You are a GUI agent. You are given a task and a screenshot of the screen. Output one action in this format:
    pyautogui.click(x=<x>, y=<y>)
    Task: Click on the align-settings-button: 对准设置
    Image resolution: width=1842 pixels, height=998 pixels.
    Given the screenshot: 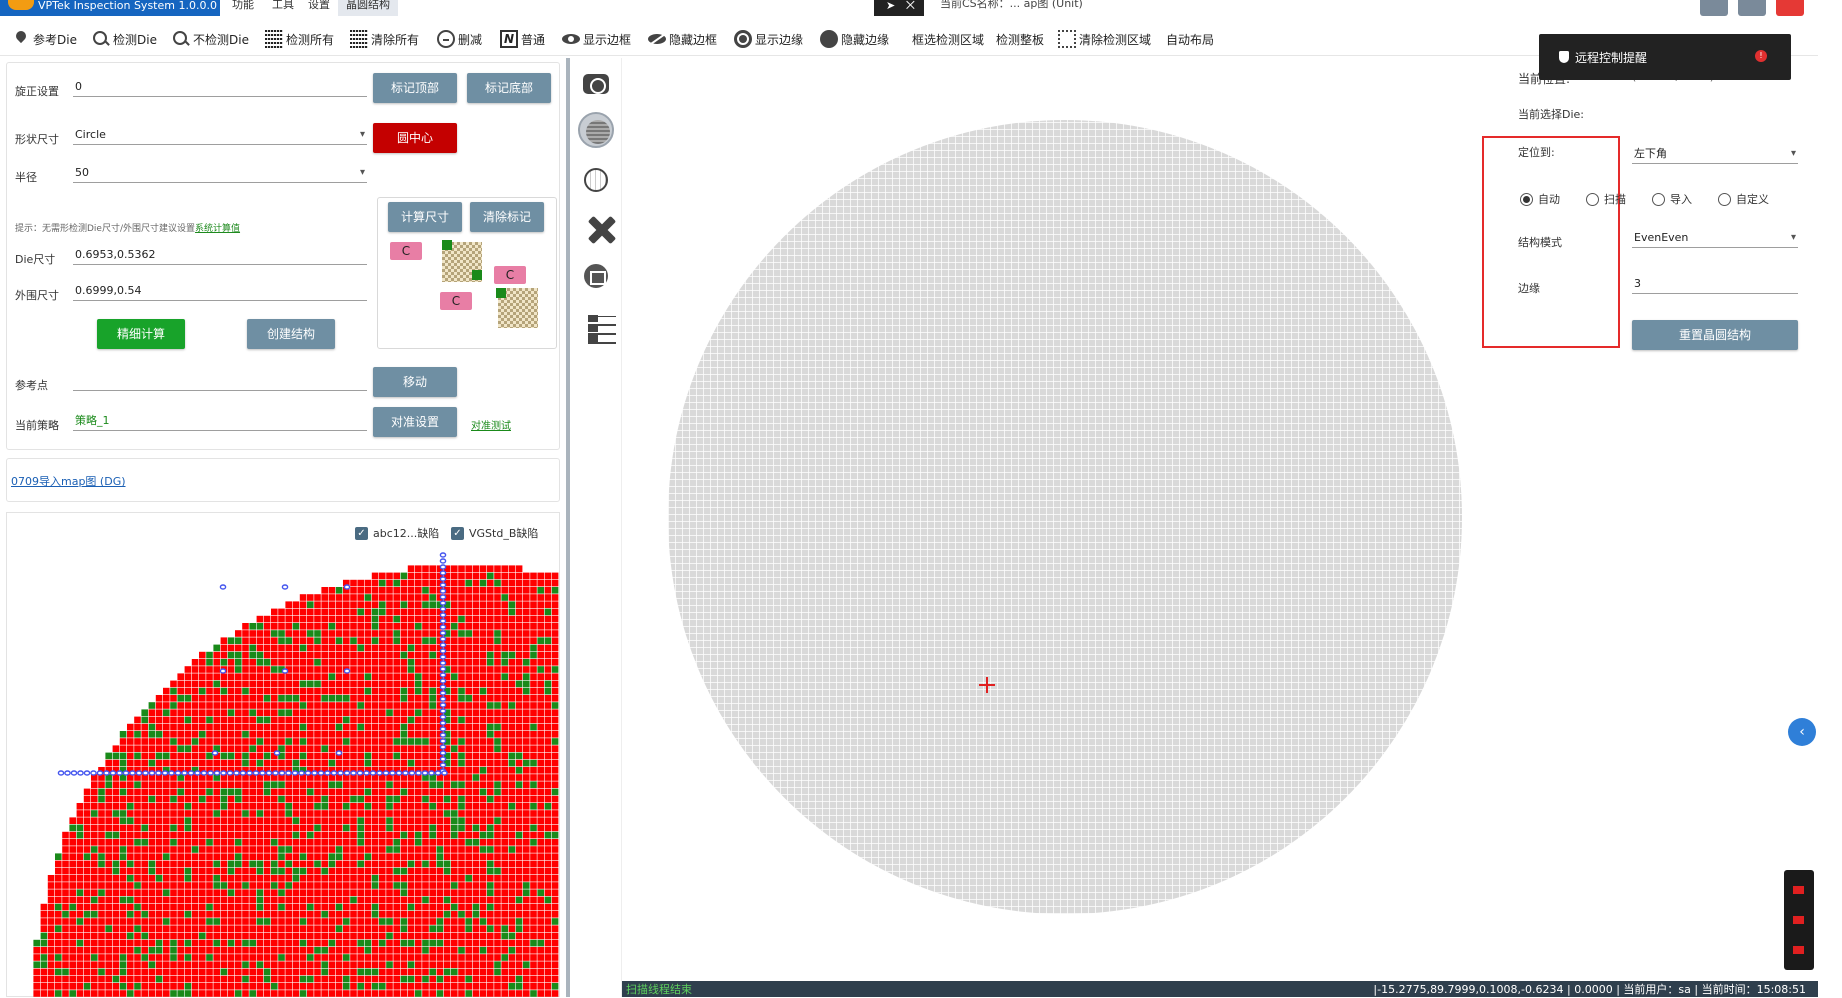 What is the action you would take?
    pyautogui.click(x=415, y=422)
    